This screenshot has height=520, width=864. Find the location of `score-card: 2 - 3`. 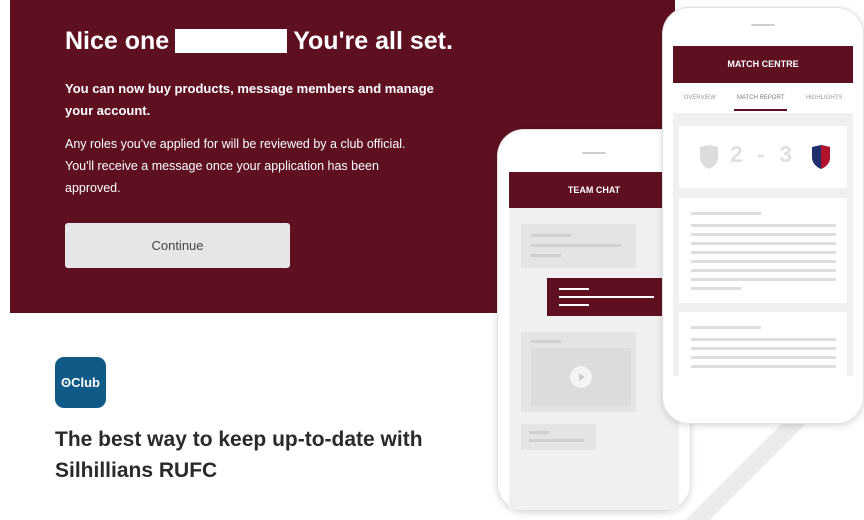

score-card: 2 - 3 is located at coordinates (763, 157).